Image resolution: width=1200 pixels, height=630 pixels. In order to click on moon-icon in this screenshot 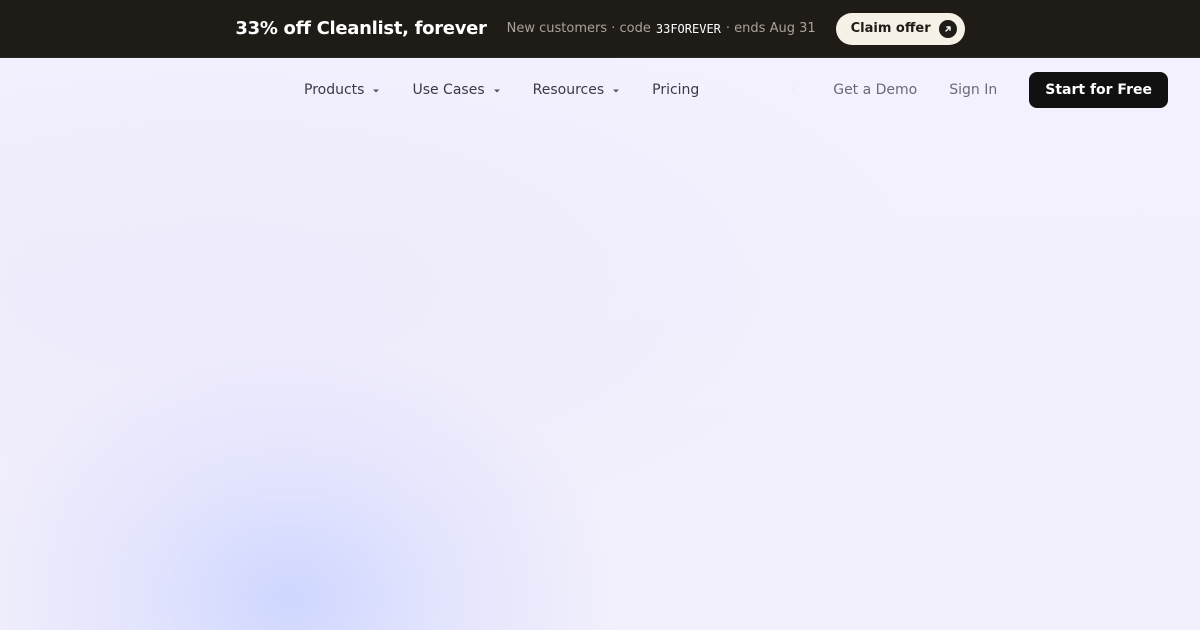, I will do `click(798, 90)`.